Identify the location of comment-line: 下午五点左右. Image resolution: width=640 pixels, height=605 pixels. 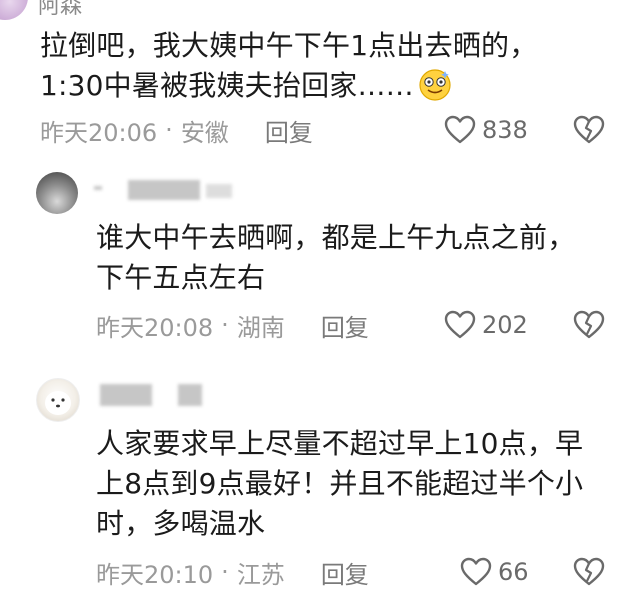
(181, 277).